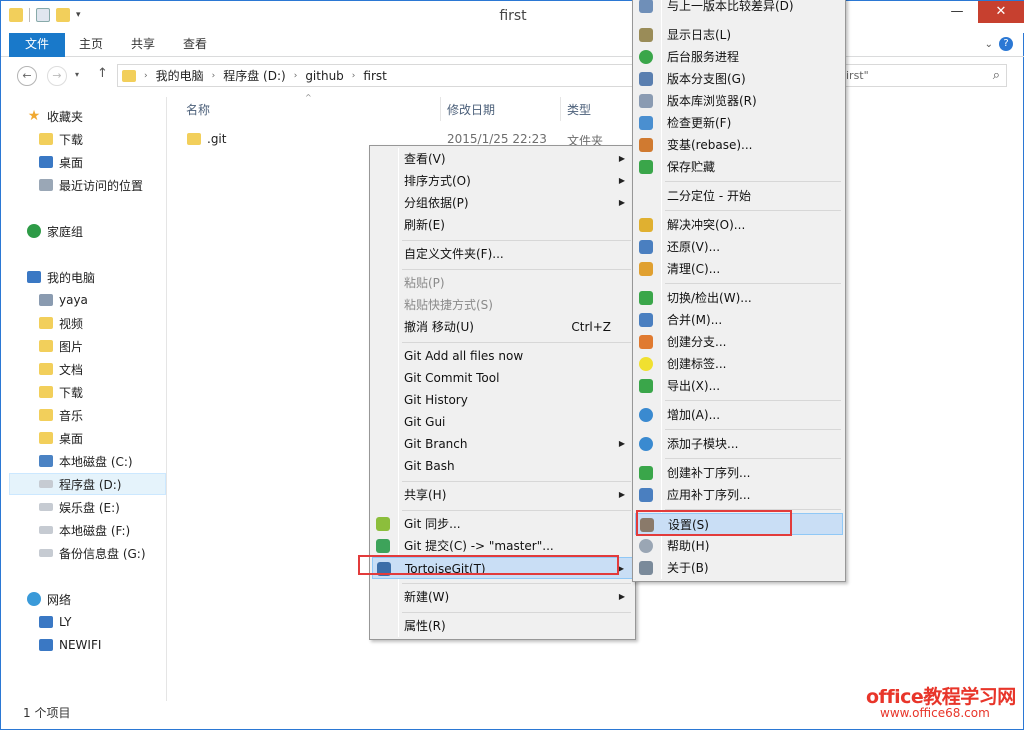 This screenshot has height=730, width=1024. Describe the element at coordinates (516, 240) in the screenshot. I see `menu-separator` at that location.